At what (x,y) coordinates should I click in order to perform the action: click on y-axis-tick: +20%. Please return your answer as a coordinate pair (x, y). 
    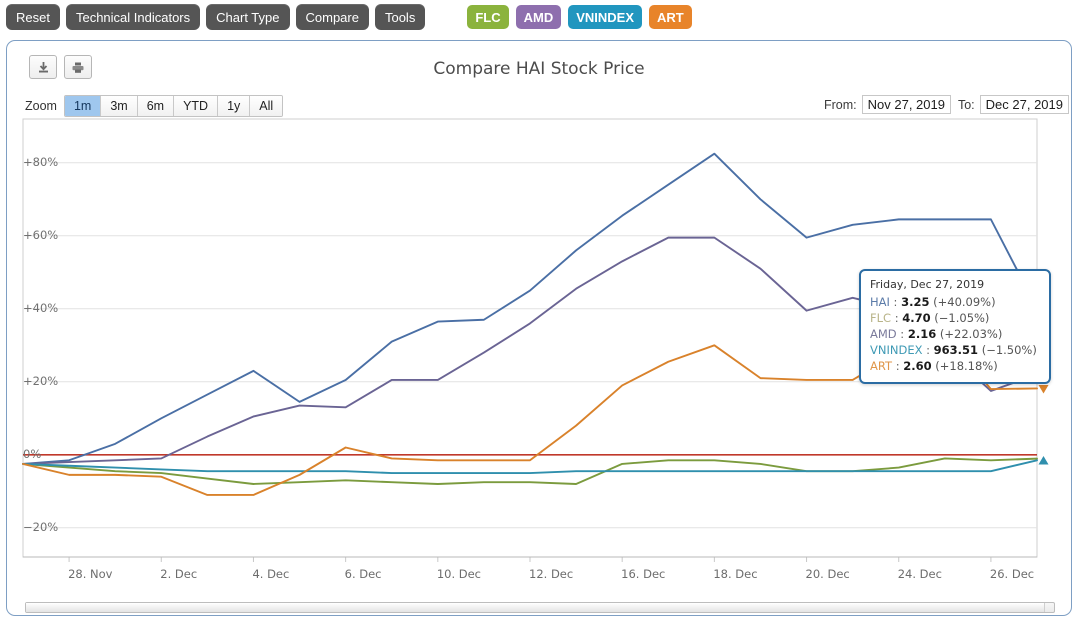
    Looking at the image, I should click on (41, 380).